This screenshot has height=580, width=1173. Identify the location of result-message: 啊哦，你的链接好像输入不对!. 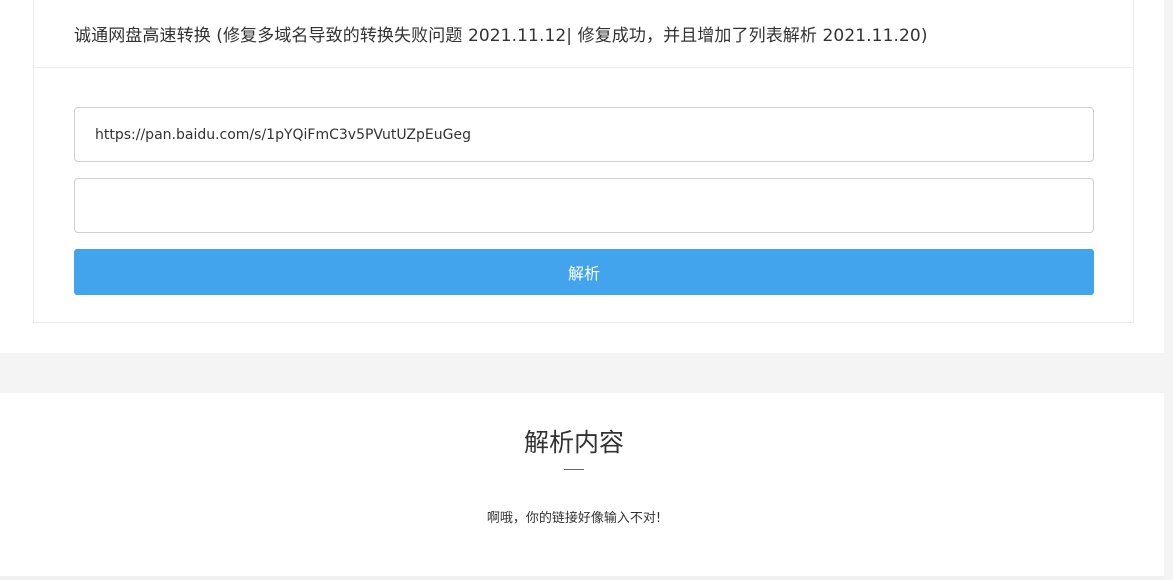
(574, 518).